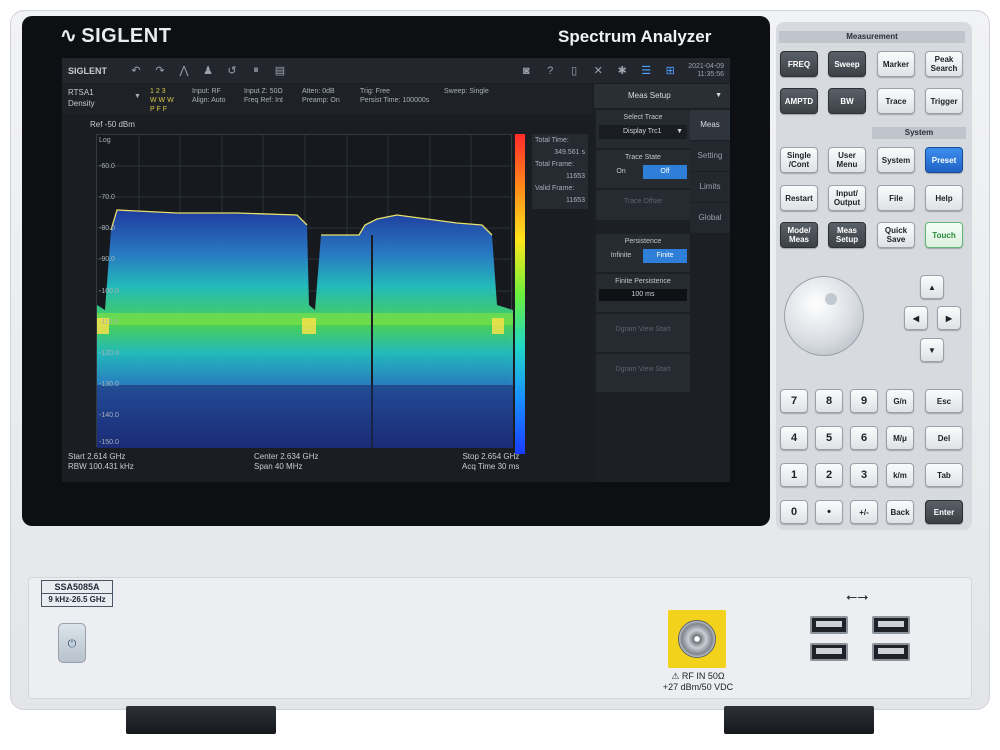  Describe the element at coordinates (643, 197) in the screenshot. I see `trace-offset-label: Trace Offset` at that location.